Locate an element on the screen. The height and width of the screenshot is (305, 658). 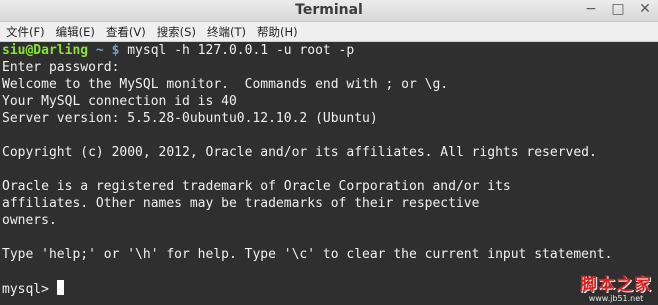
command-text: mysql -h 127.0.0.1 -u root -p is located at coordinates (237, 50).